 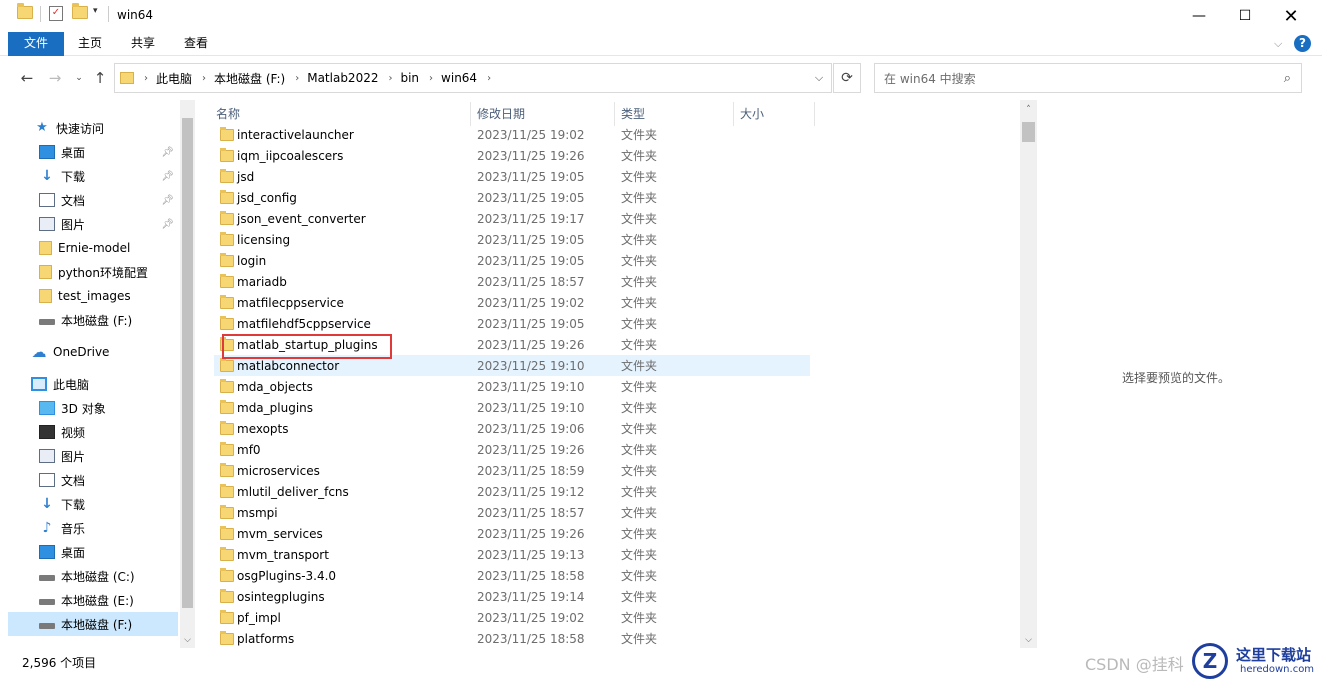 I want to click on file-row: osgPlugins-3.4.0 2023/11/25 18:58 文件夹, so click(x=512, y=575).